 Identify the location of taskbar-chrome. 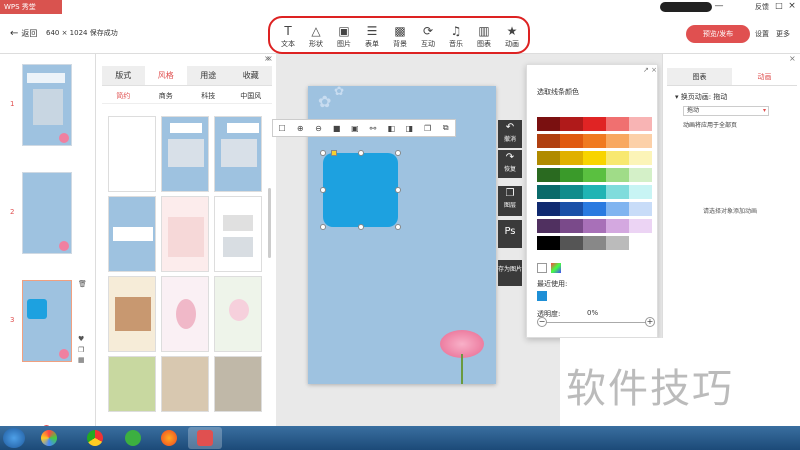
(95, 438).